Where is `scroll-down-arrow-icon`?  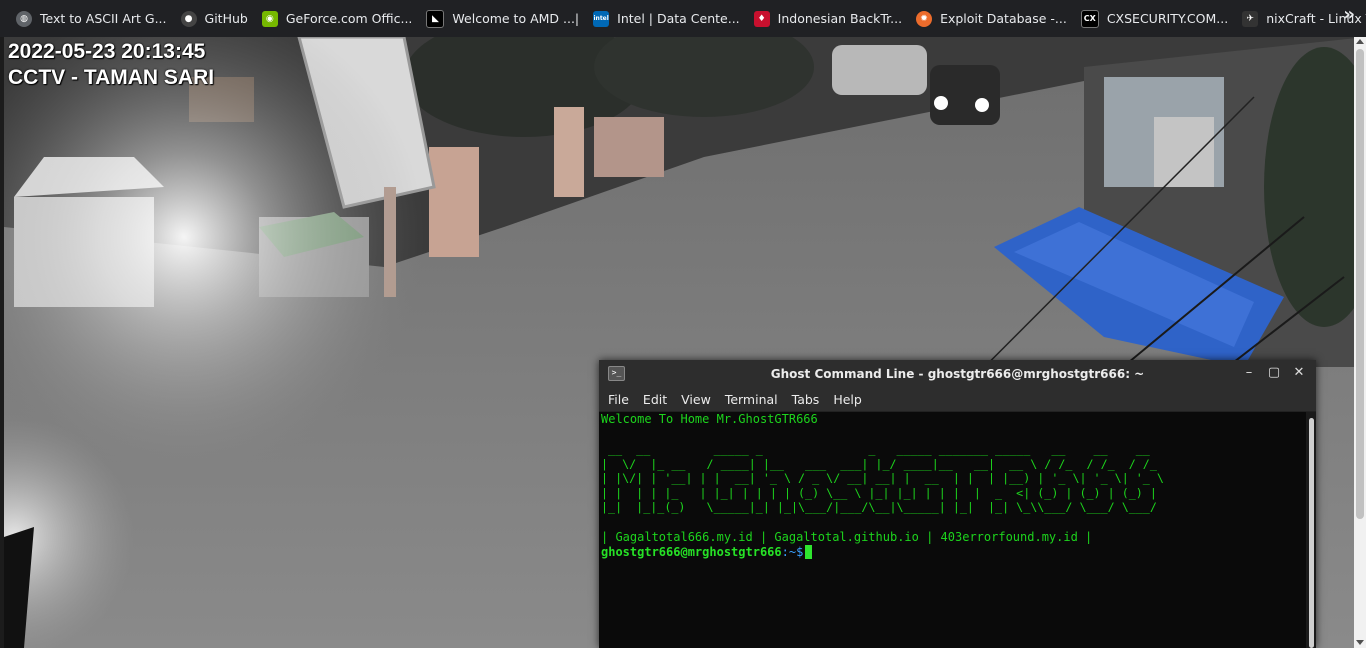
scroll-down-arrow-icon is located at coordinates (1360, 642).